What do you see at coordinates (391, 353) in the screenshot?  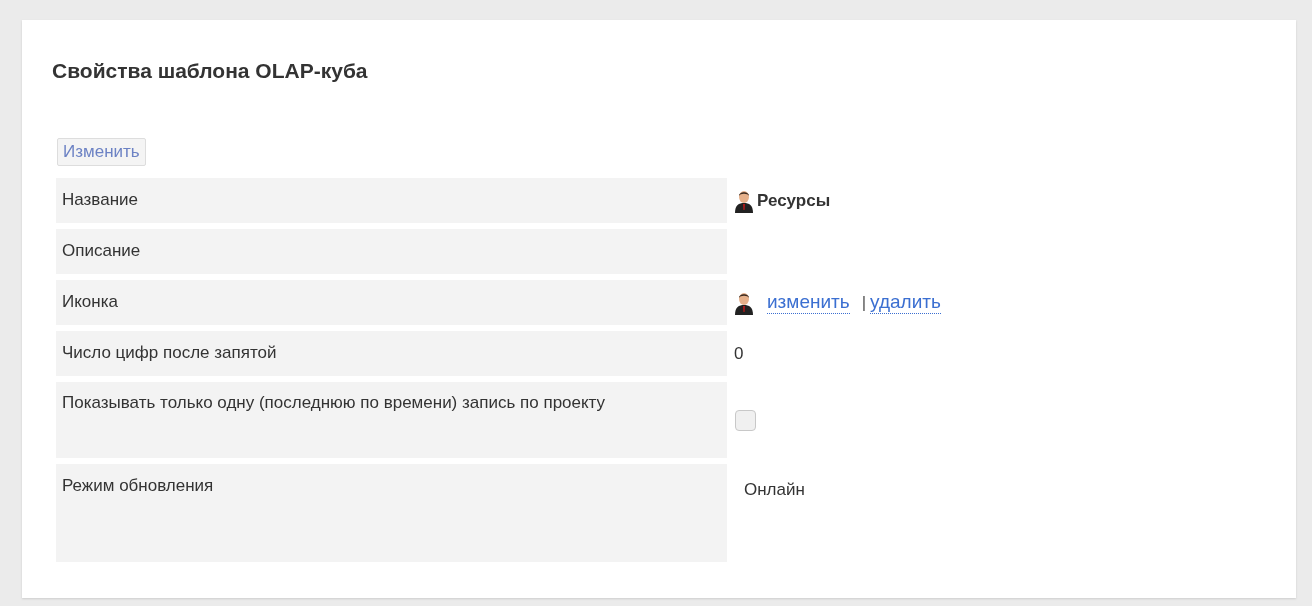 I see `property-label: Число цифр после запятой` at bounding box center [391, 353].